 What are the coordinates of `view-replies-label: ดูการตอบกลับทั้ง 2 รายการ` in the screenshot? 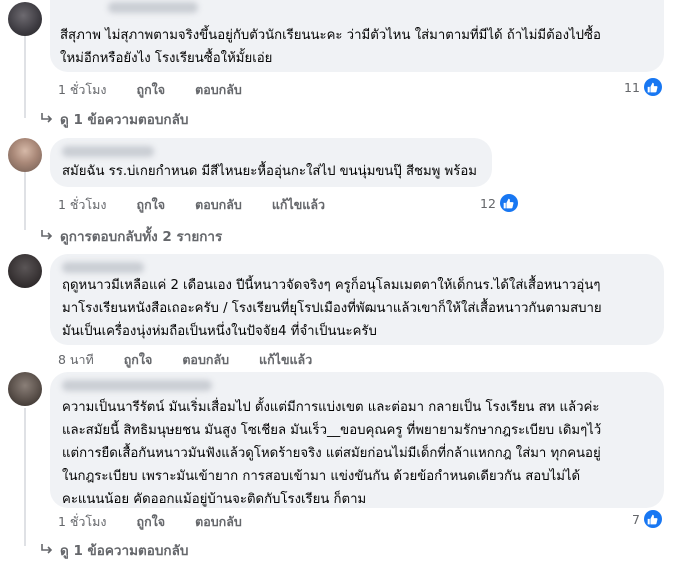 It's located at (141, 237).